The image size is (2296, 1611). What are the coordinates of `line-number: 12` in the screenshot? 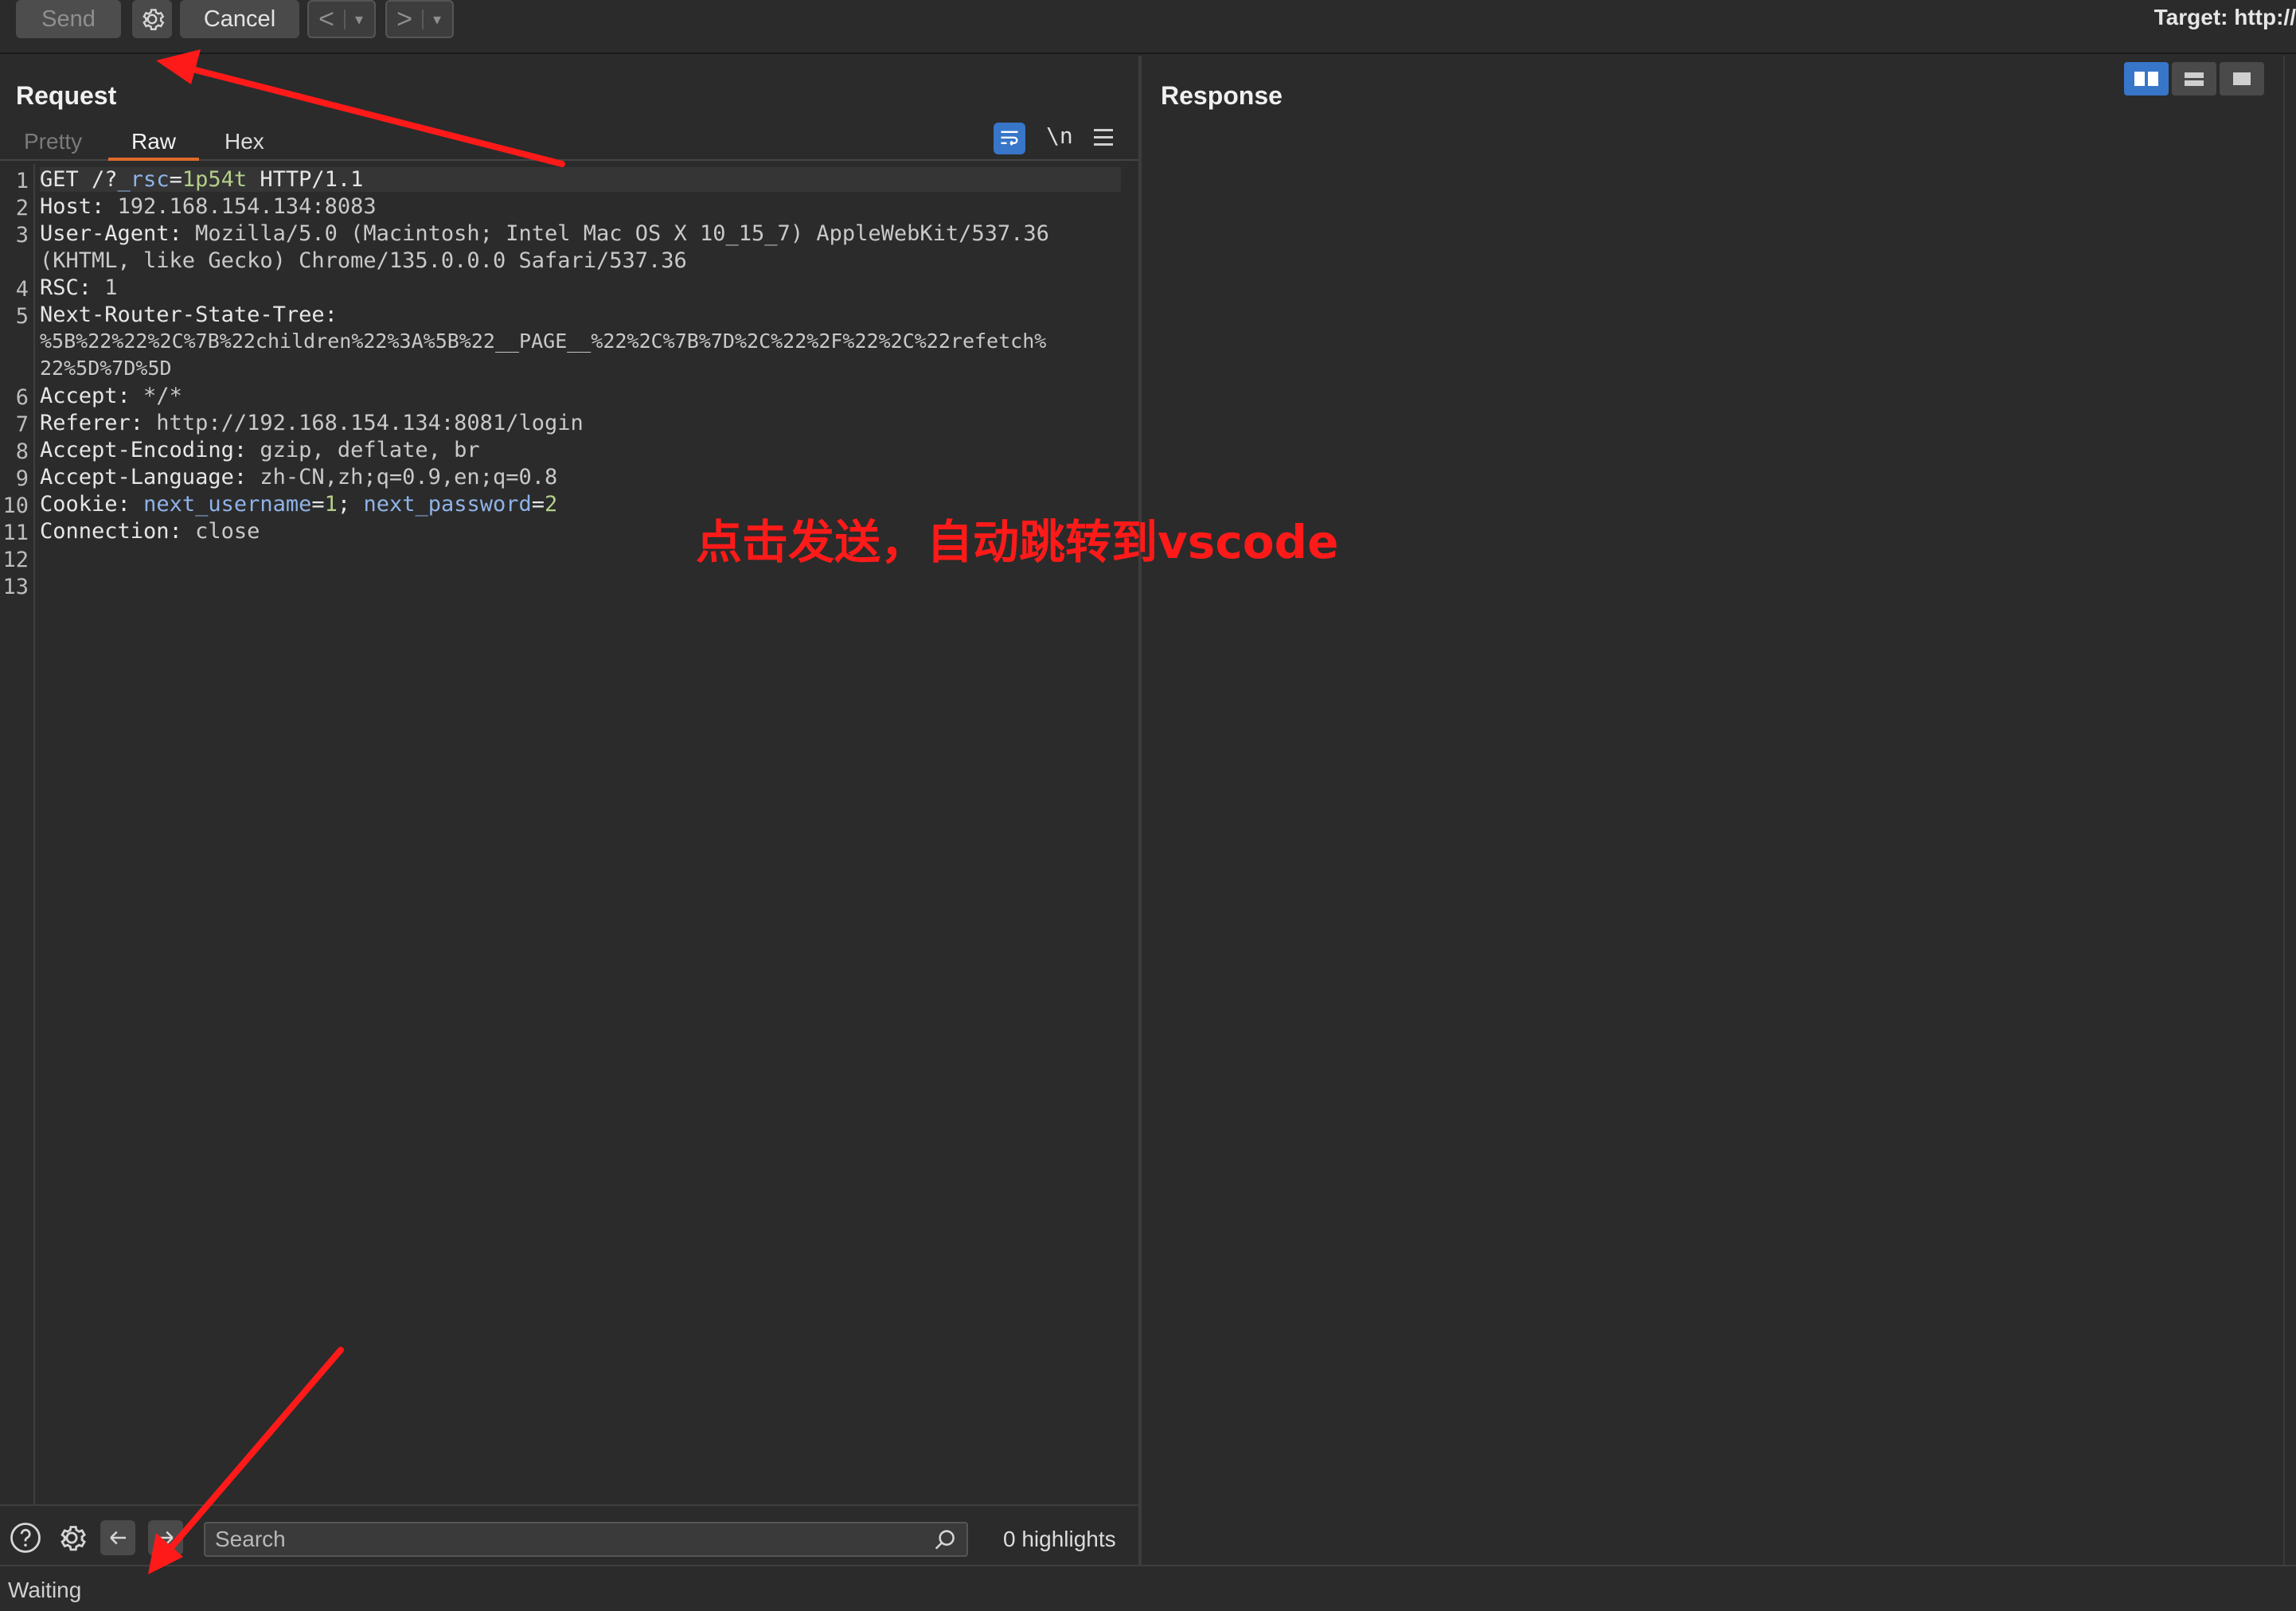 It's located at (15, 560).